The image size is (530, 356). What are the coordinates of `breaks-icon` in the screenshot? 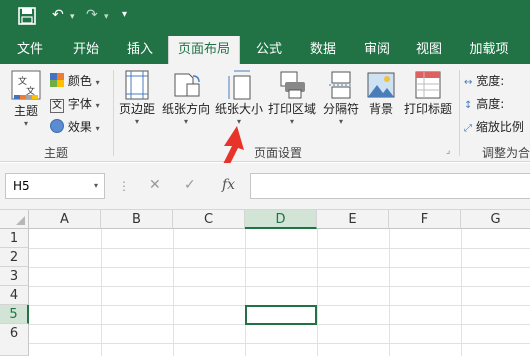 It's located at (341, 85).